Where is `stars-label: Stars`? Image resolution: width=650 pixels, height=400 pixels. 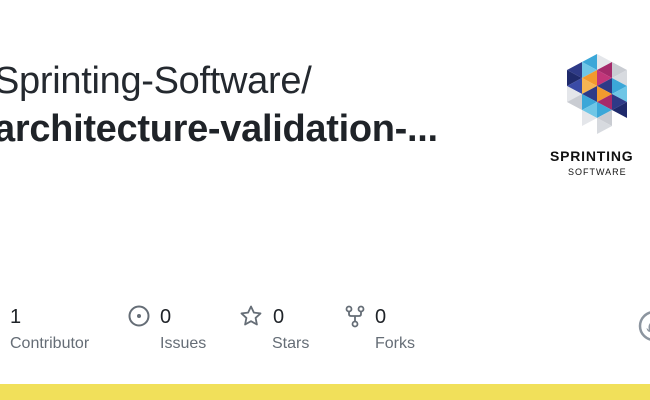
stars-label: Stars is located at coordinates (291, 343).